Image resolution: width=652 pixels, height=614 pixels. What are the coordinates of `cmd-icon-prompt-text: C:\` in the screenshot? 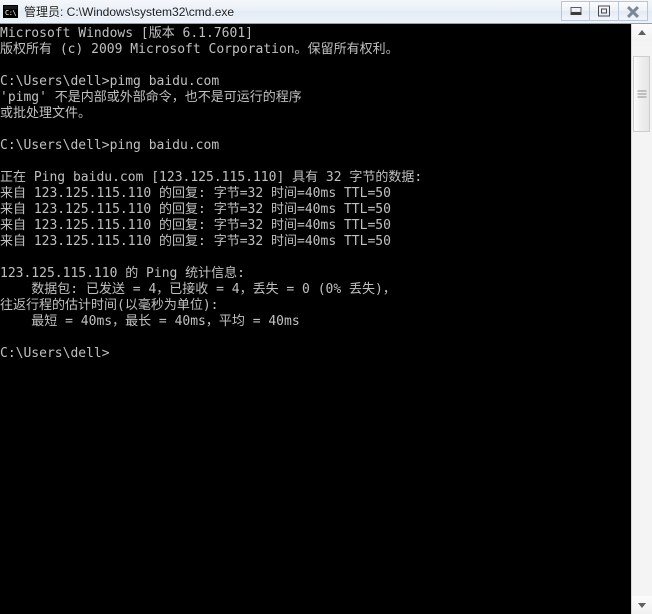 It's located at (10, 12).